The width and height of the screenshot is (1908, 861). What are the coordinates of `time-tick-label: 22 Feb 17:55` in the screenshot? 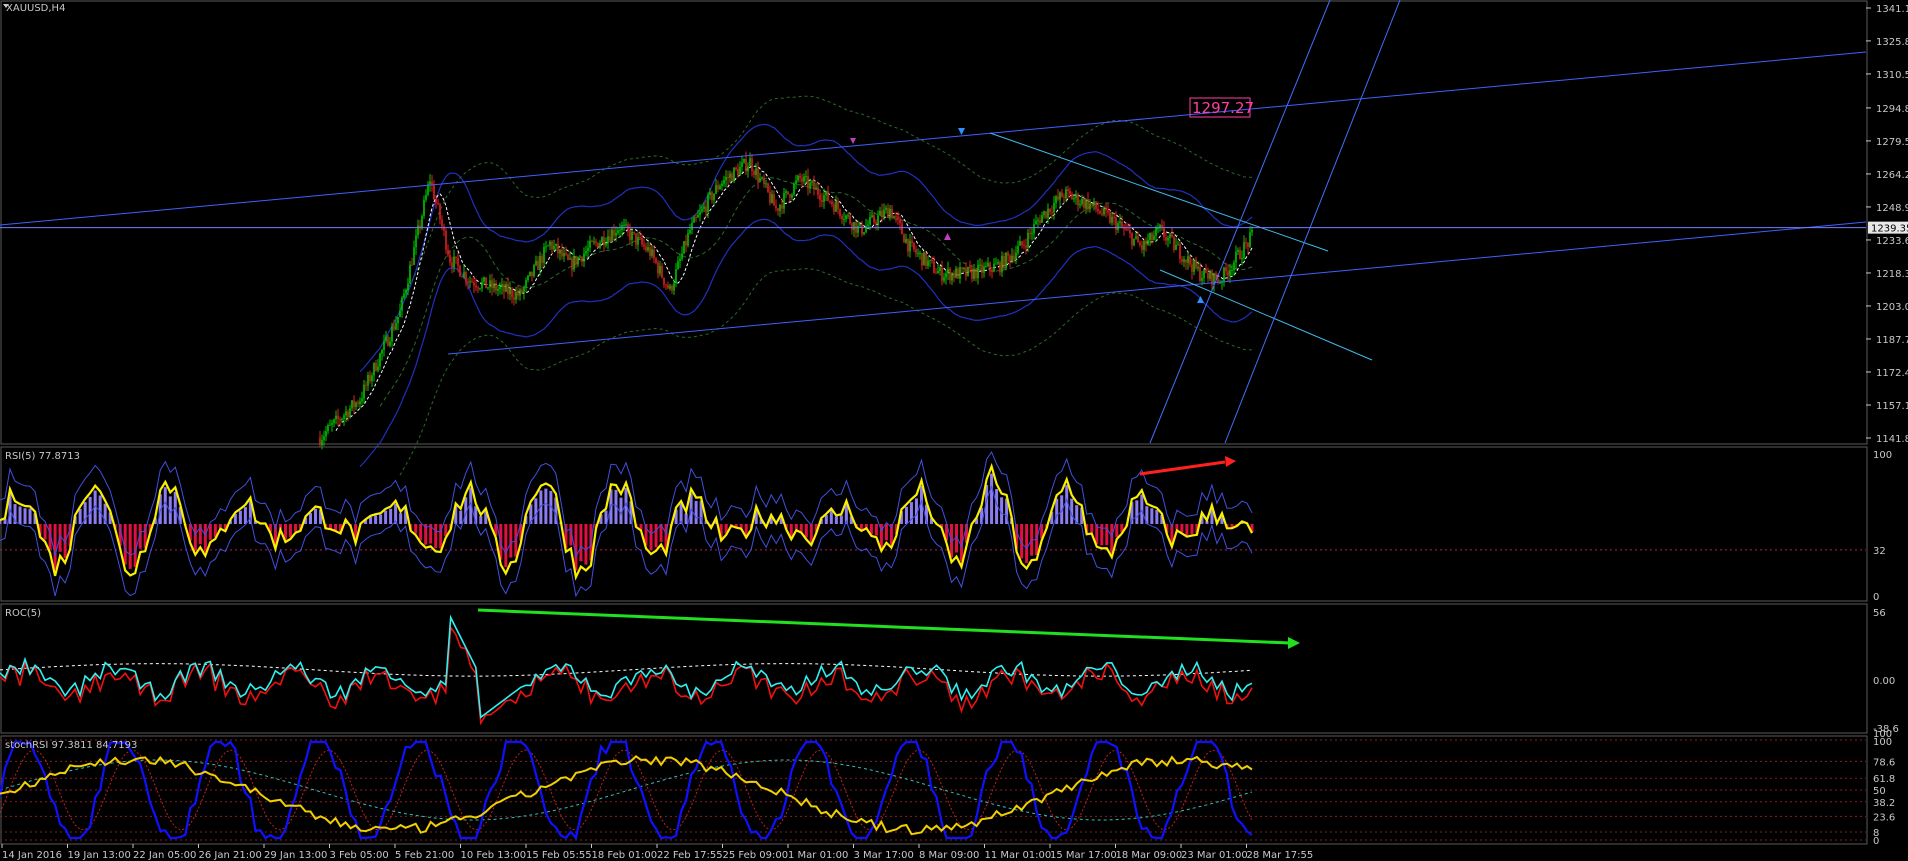 It's located at (690, 855).